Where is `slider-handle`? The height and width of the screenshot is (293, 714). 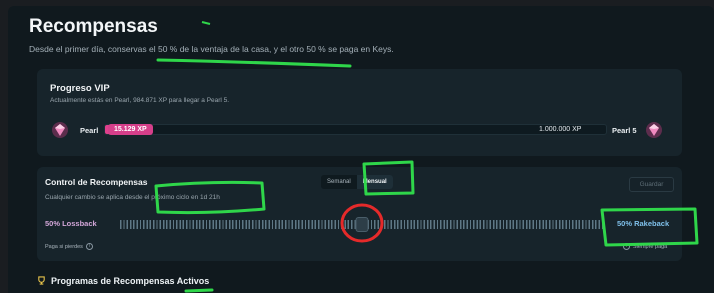
slider-handle is located at coordinates (361, 224).